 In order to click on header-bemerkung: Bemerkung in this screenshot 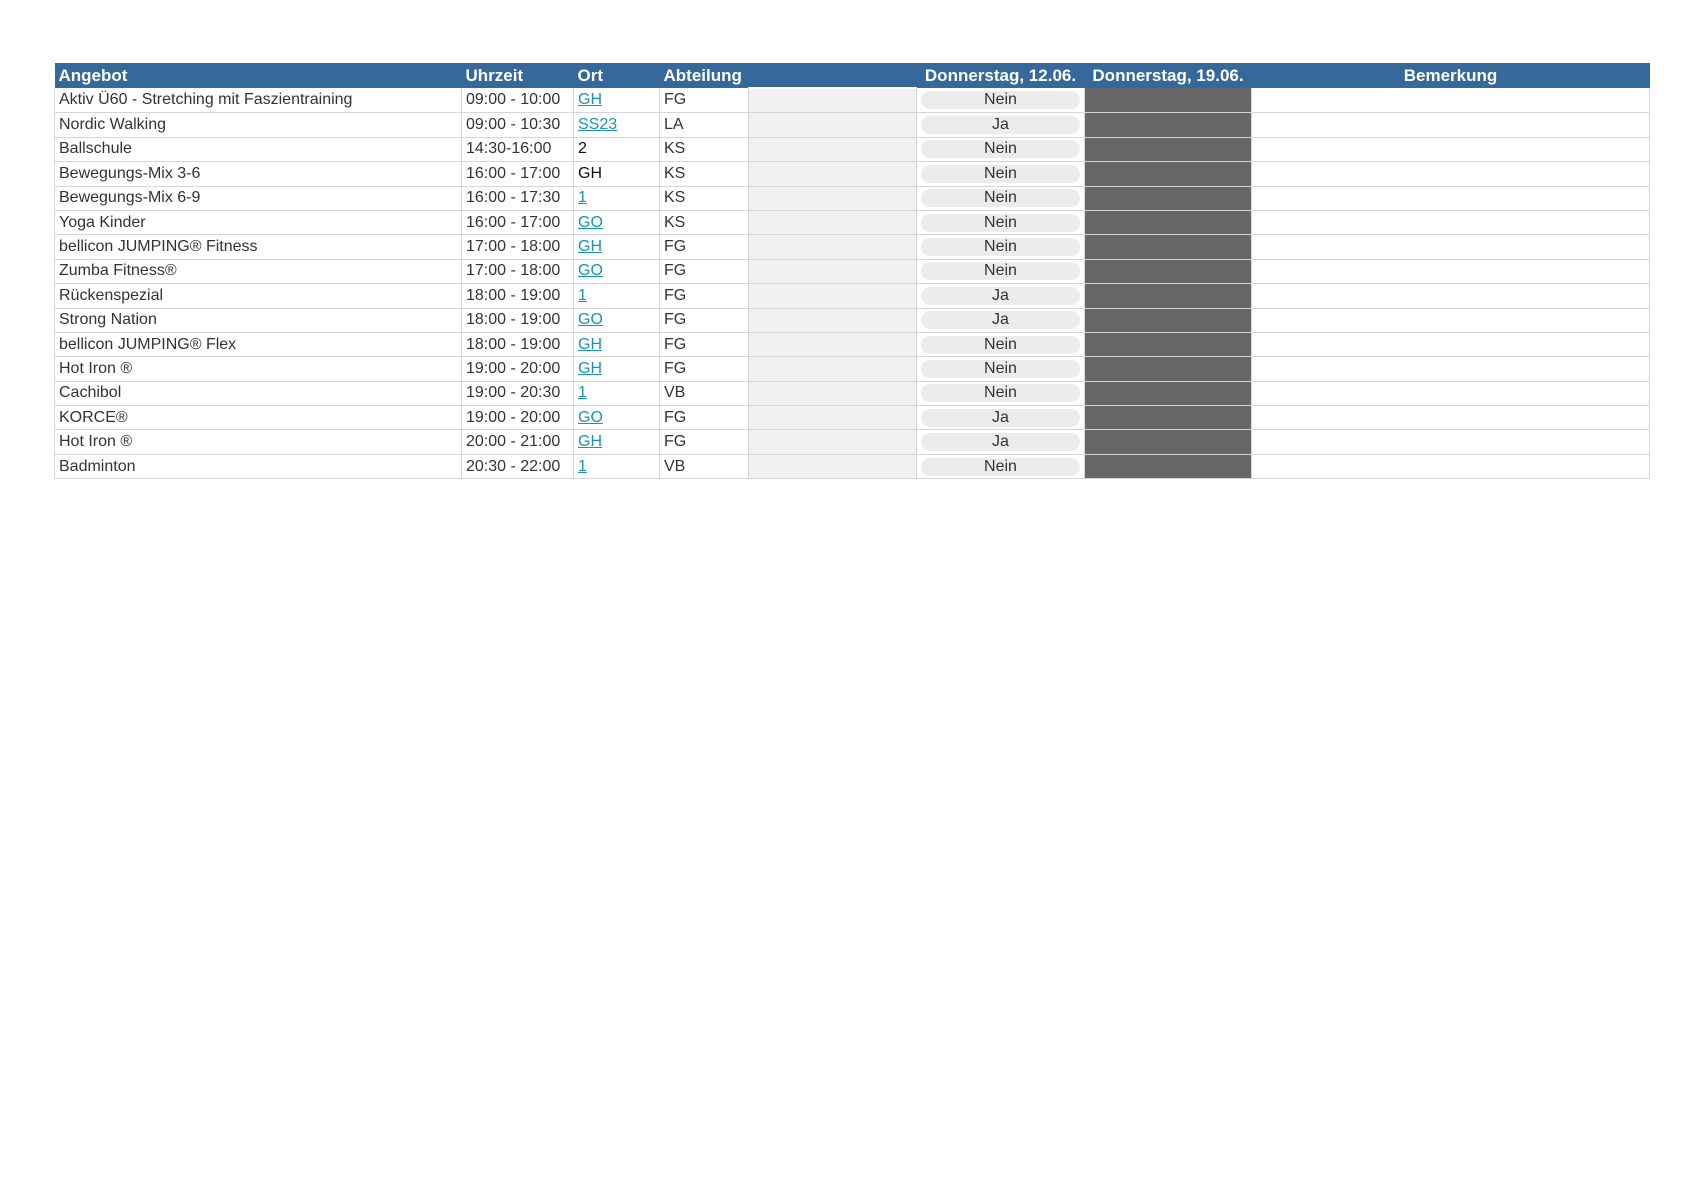, I will do `click(1450, 75)`.